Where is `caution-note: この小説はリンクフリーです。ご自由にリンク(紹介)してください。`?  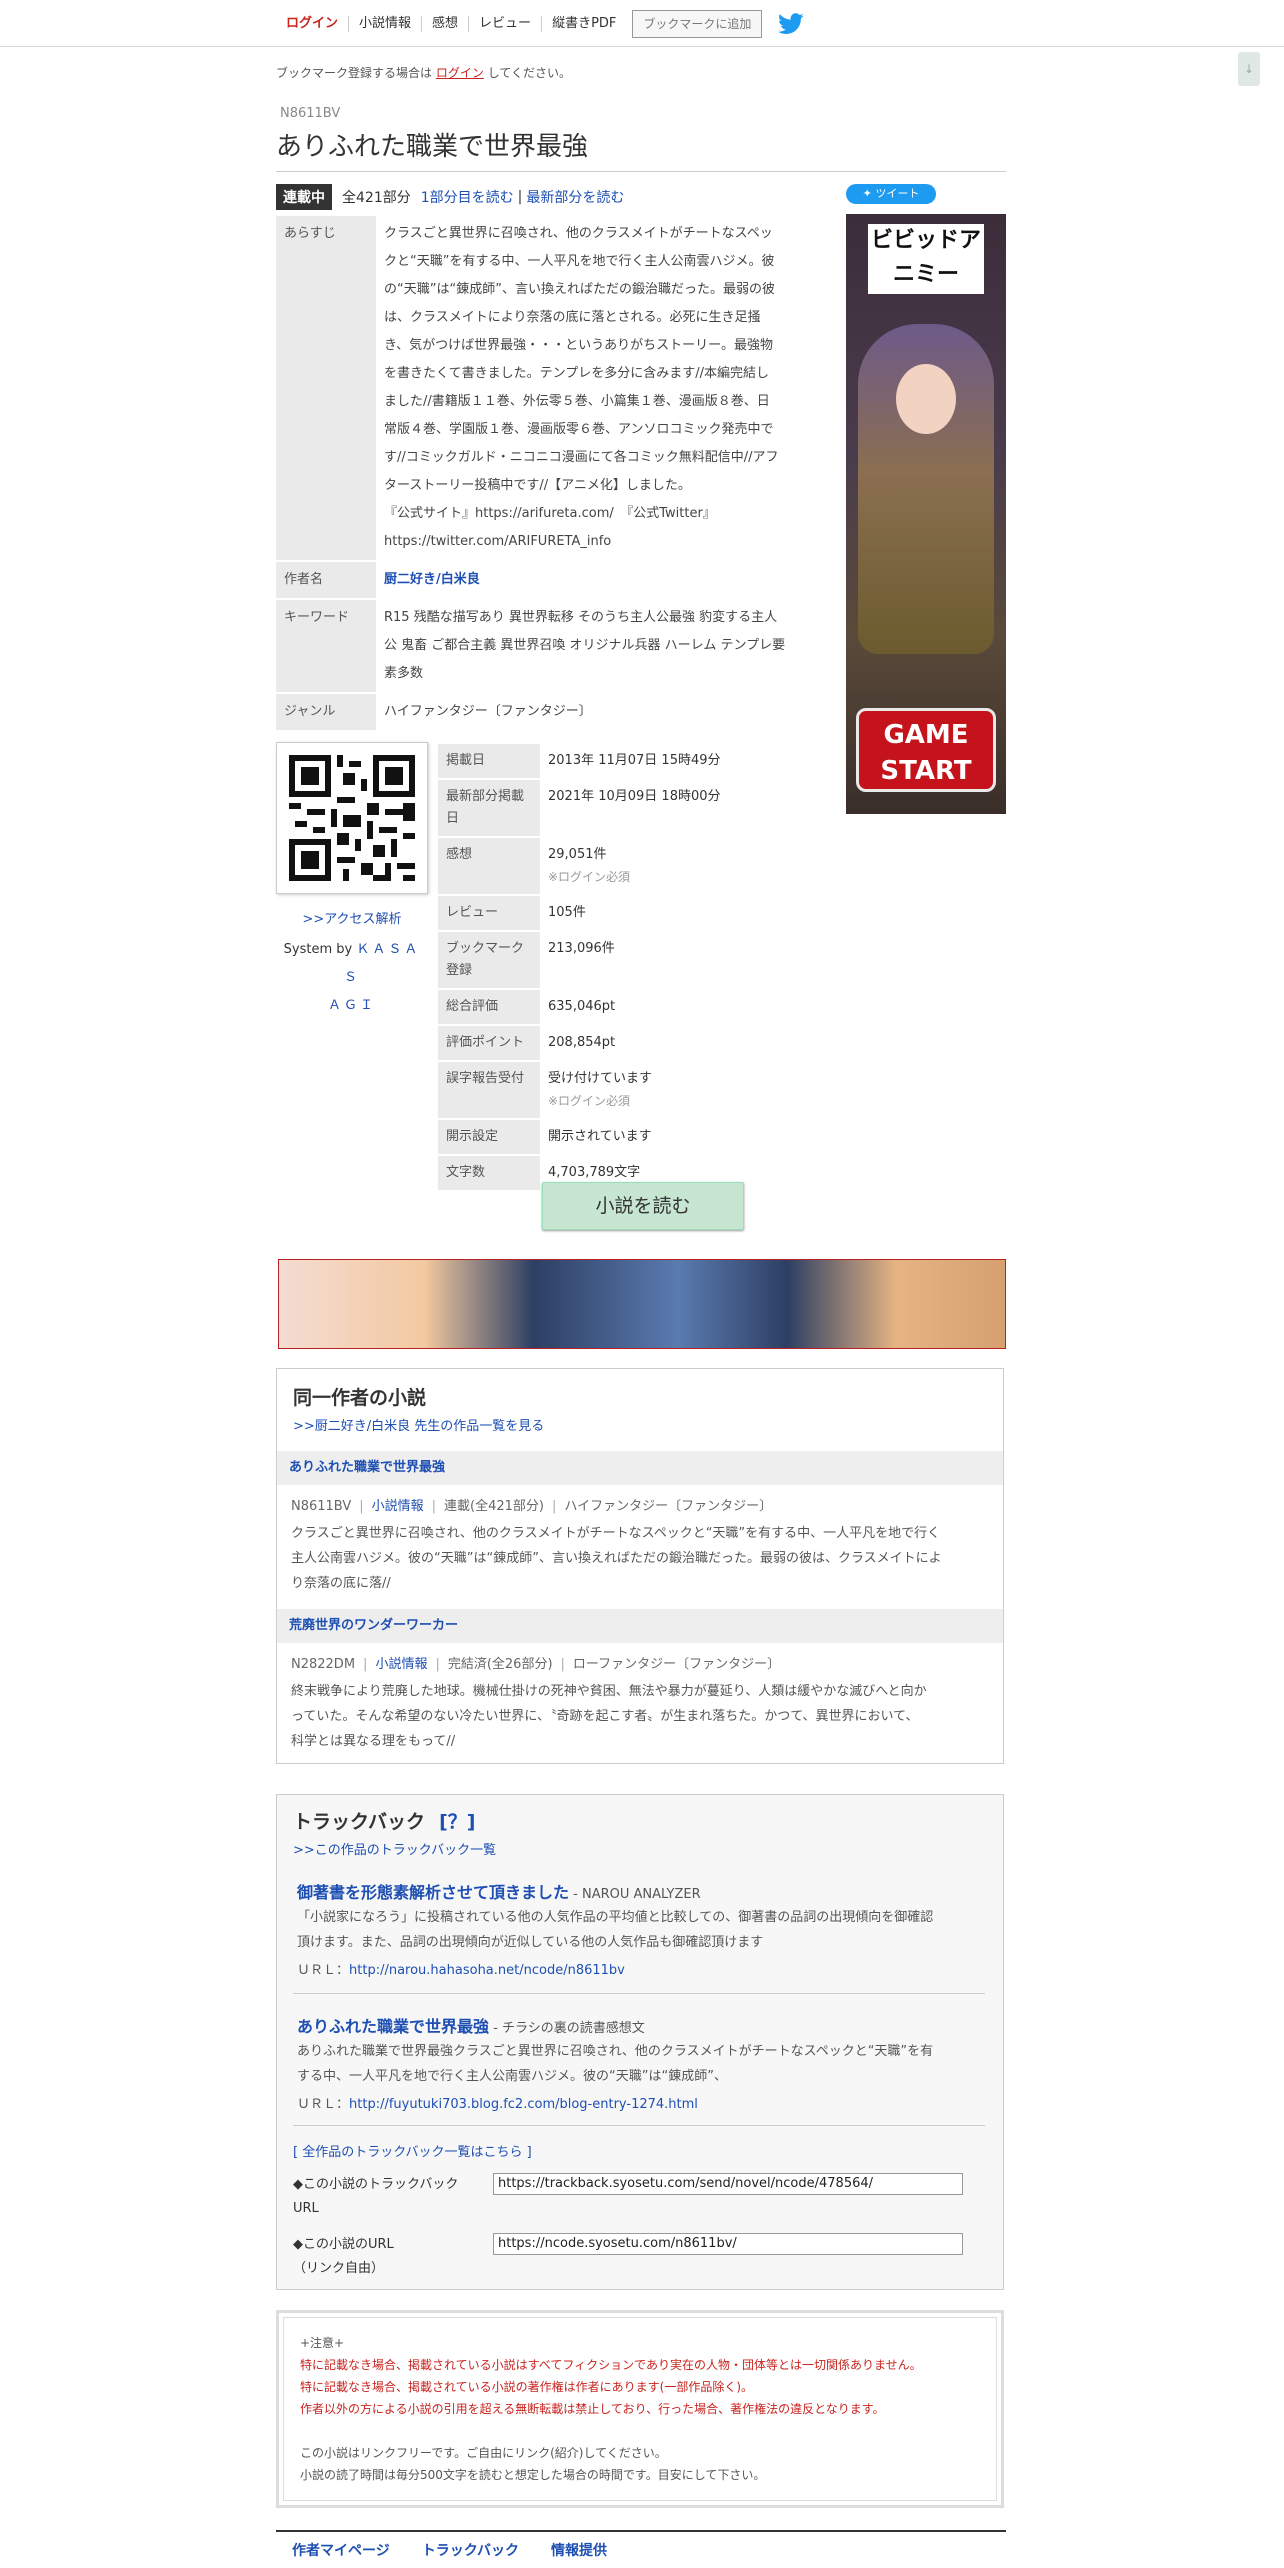
caution-note: この小説はリンクフリーです。ご自由にリンク(紹介)してください。 is located at coordinates (483, 2453).